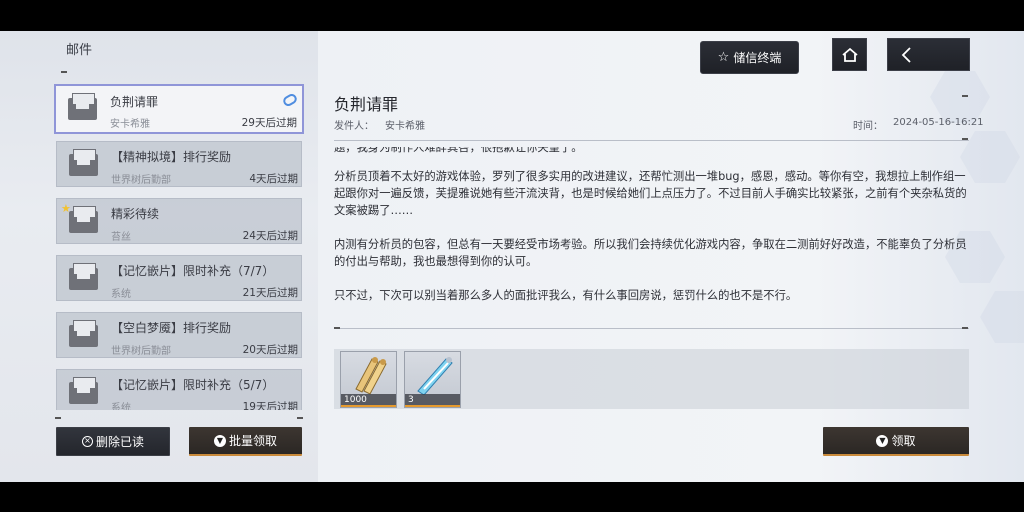 Image resolution: width=1024 pixels, height=512 pixels. I want to click on mail-title: 负荆请罪, so click(134, 102).